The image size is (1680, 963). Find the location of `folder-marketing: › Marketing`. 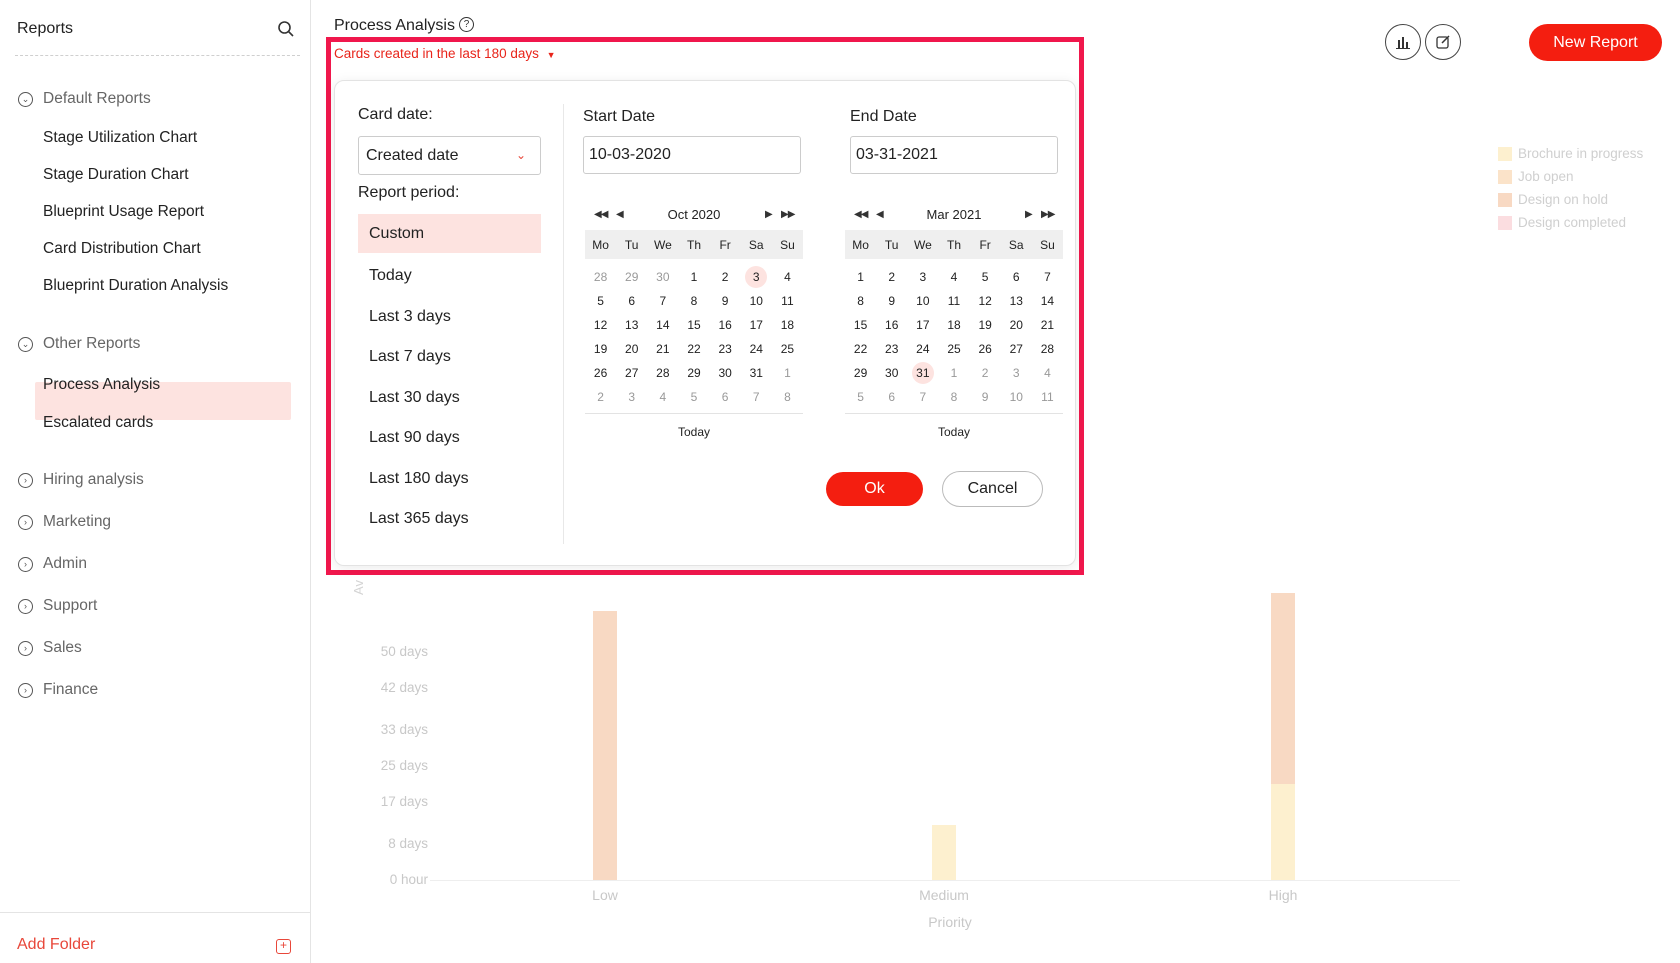

folder-marketing: › Marketing is located at coordinates (64, 522).